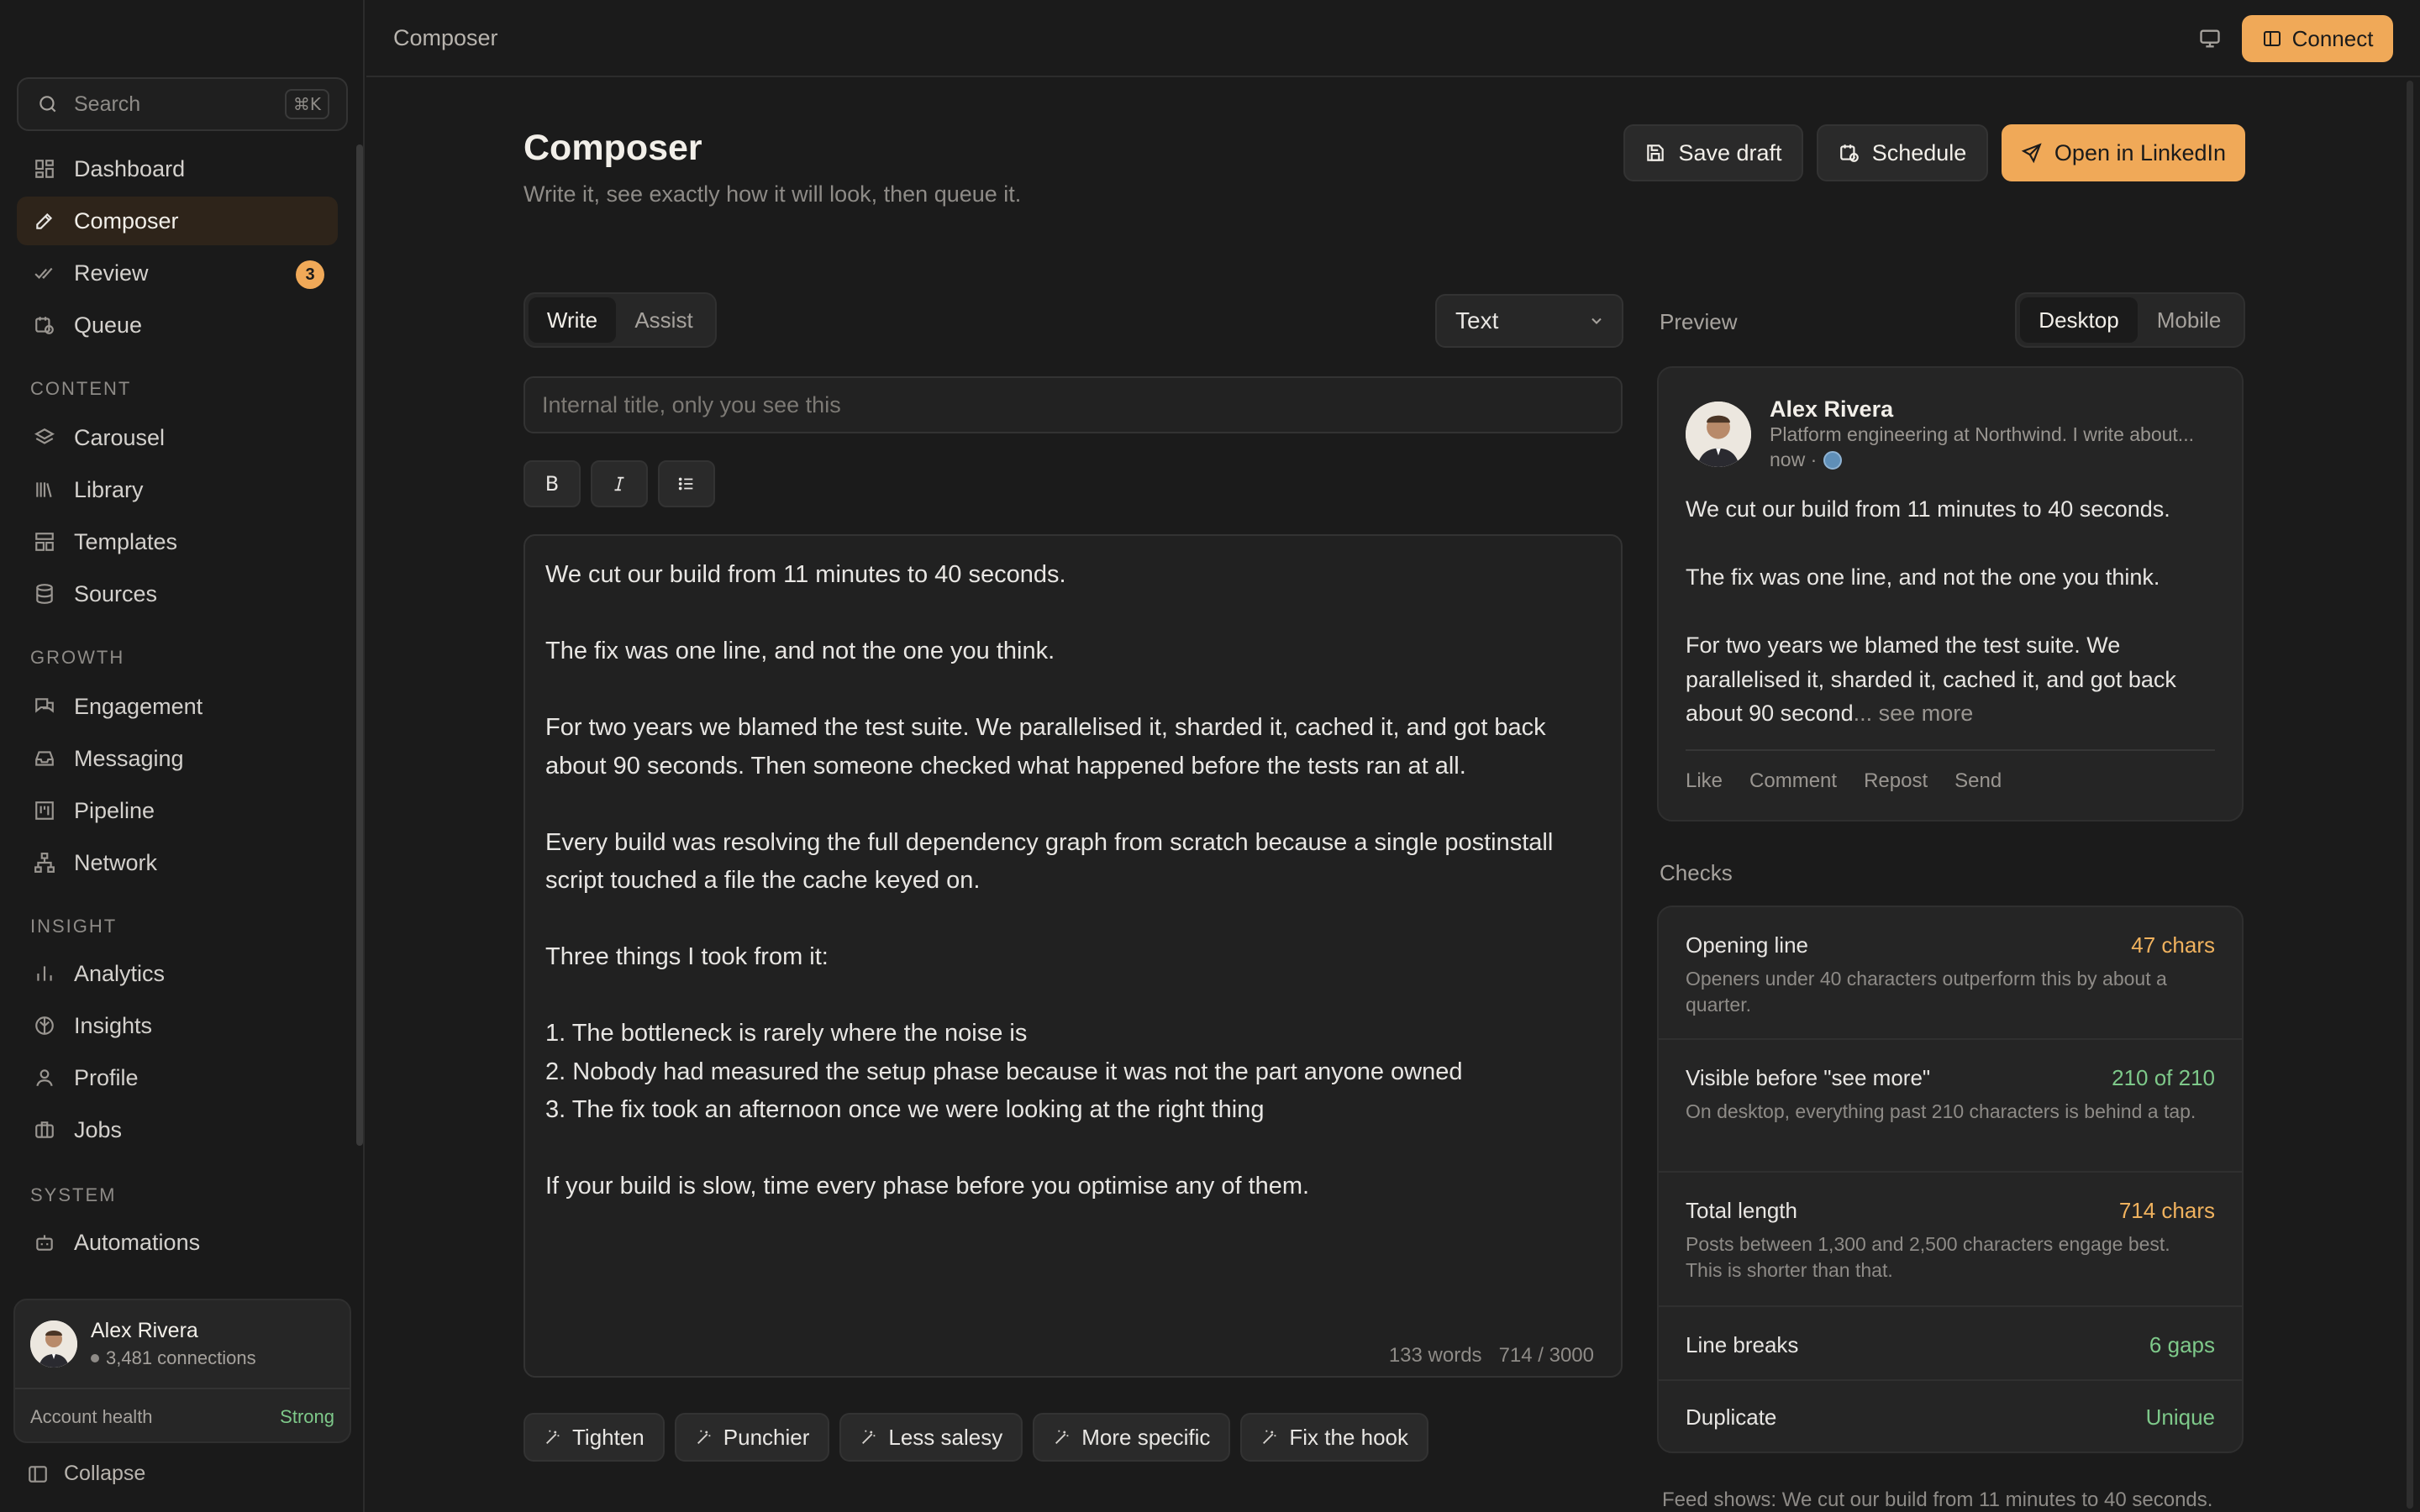  I want to click on nav-label: Insights, so click(113, 1025).